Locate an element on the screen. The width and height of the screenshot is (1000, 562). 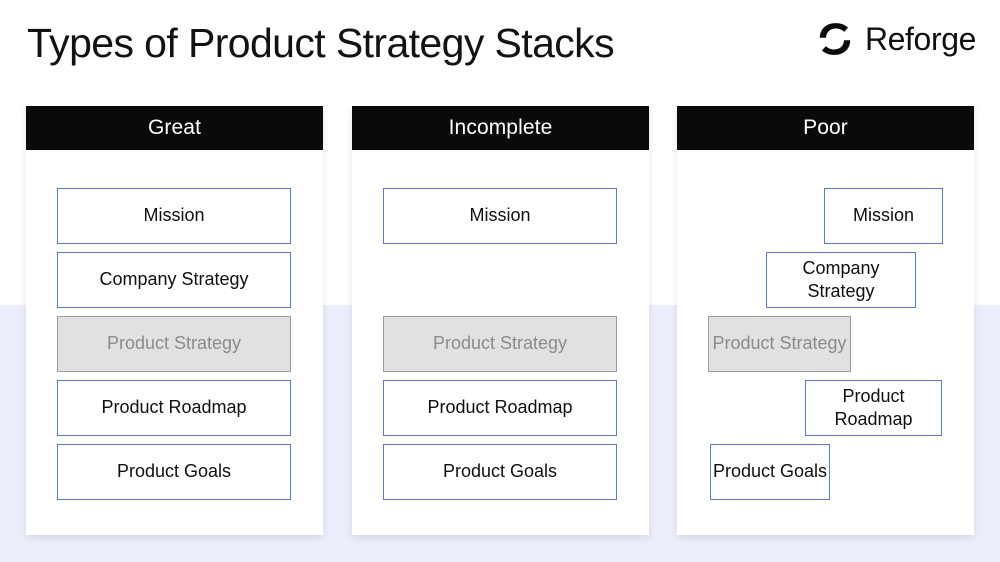
card-header-label: Incomplete is located at coordinates (500, 127).